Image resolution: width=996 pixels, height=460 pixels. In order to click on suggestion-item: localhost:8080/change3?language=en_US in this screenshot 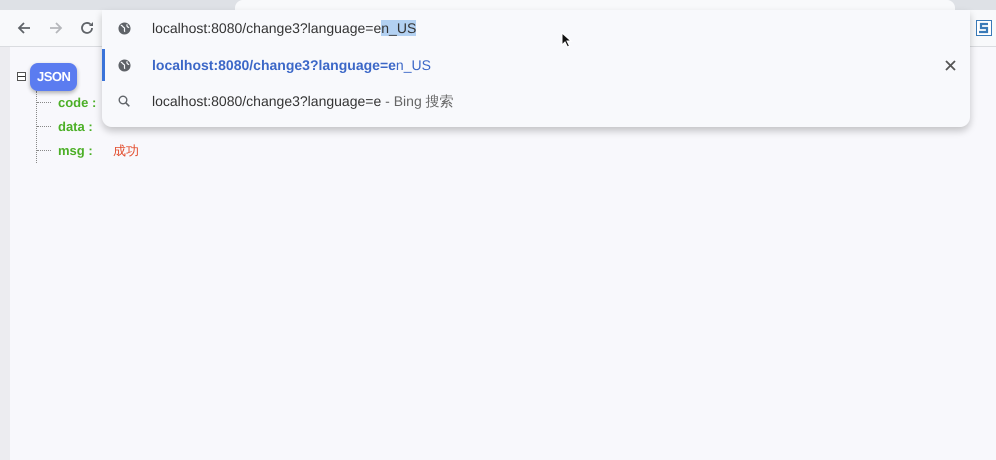, I will do `click(536, 65)`.